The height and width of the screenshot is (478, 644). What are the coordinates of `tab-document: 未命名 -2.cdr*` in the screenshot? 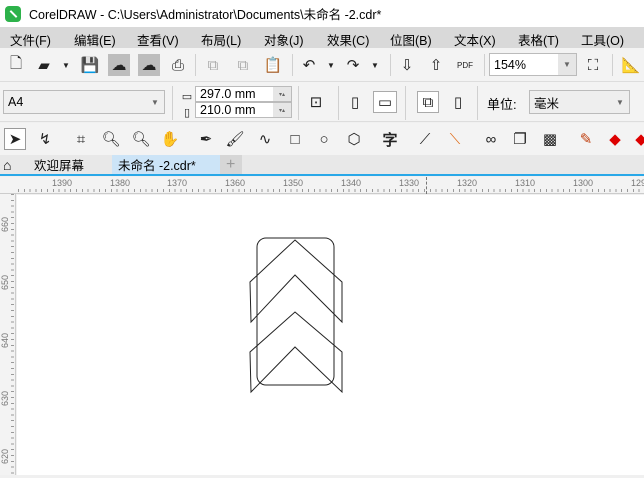 It's located at (166, 164).